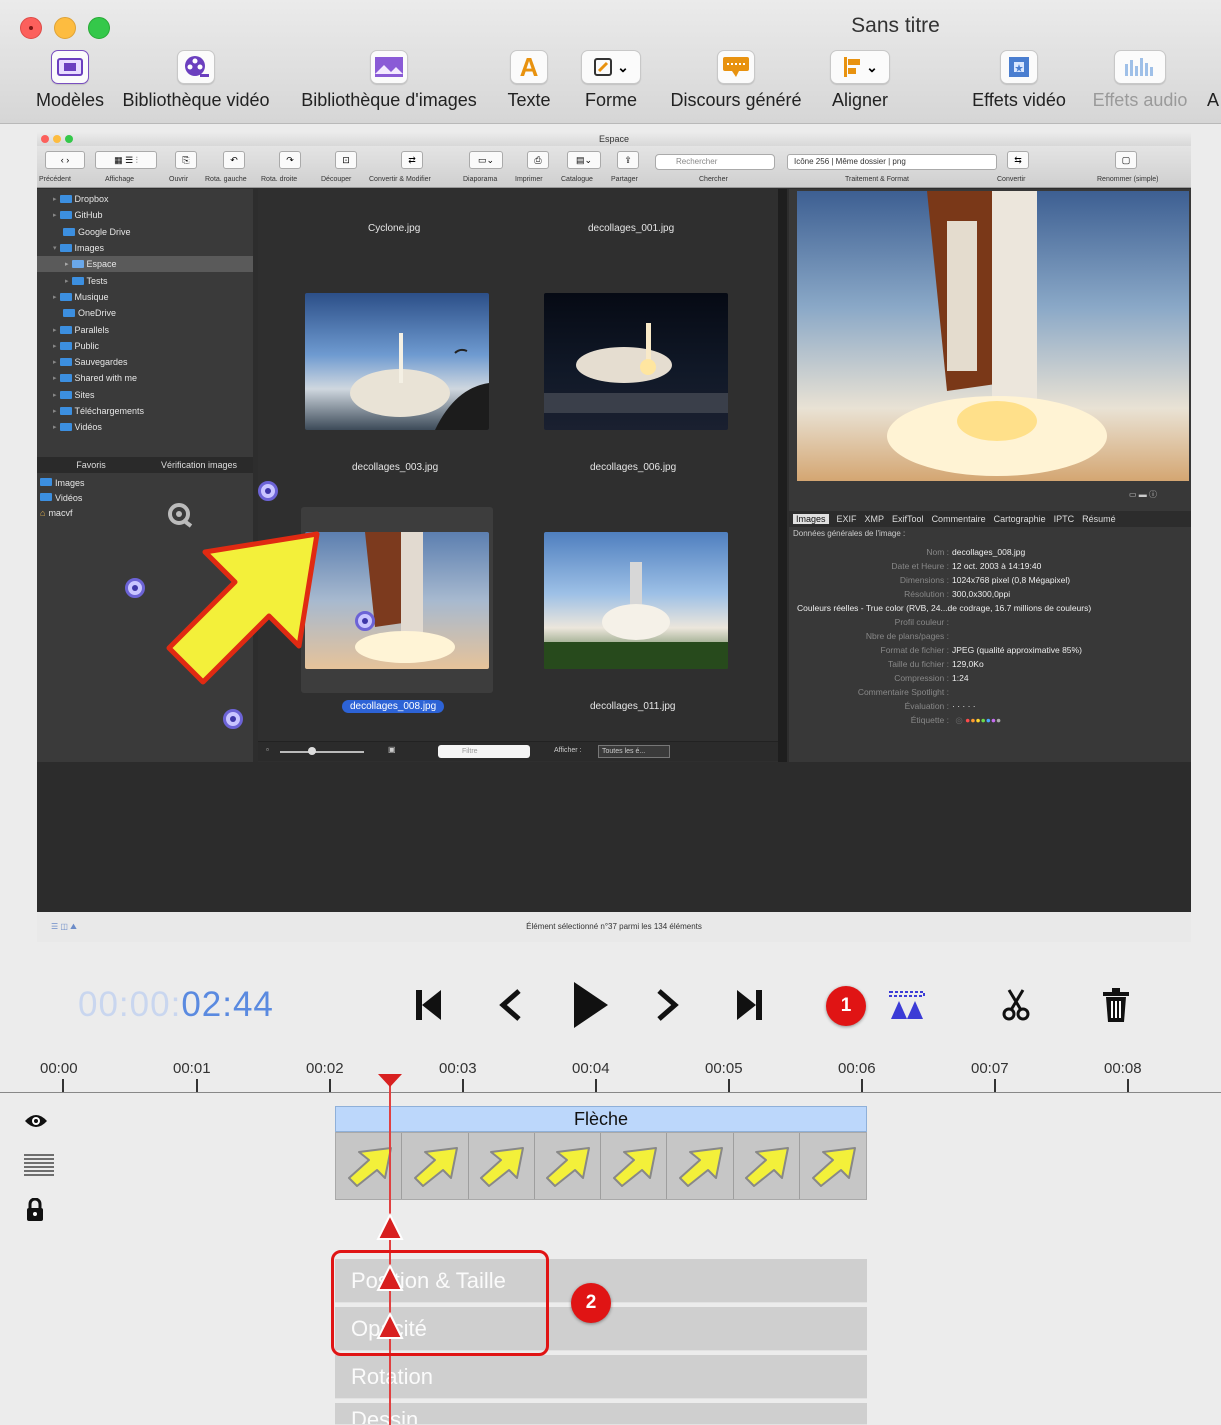 This screenshot has height=1425, width=1221. What do you see at coordinates (179, 179) in the screenshot?
I see `tb-lbl-open: Ouvrir` at bounding box center [179, 179].